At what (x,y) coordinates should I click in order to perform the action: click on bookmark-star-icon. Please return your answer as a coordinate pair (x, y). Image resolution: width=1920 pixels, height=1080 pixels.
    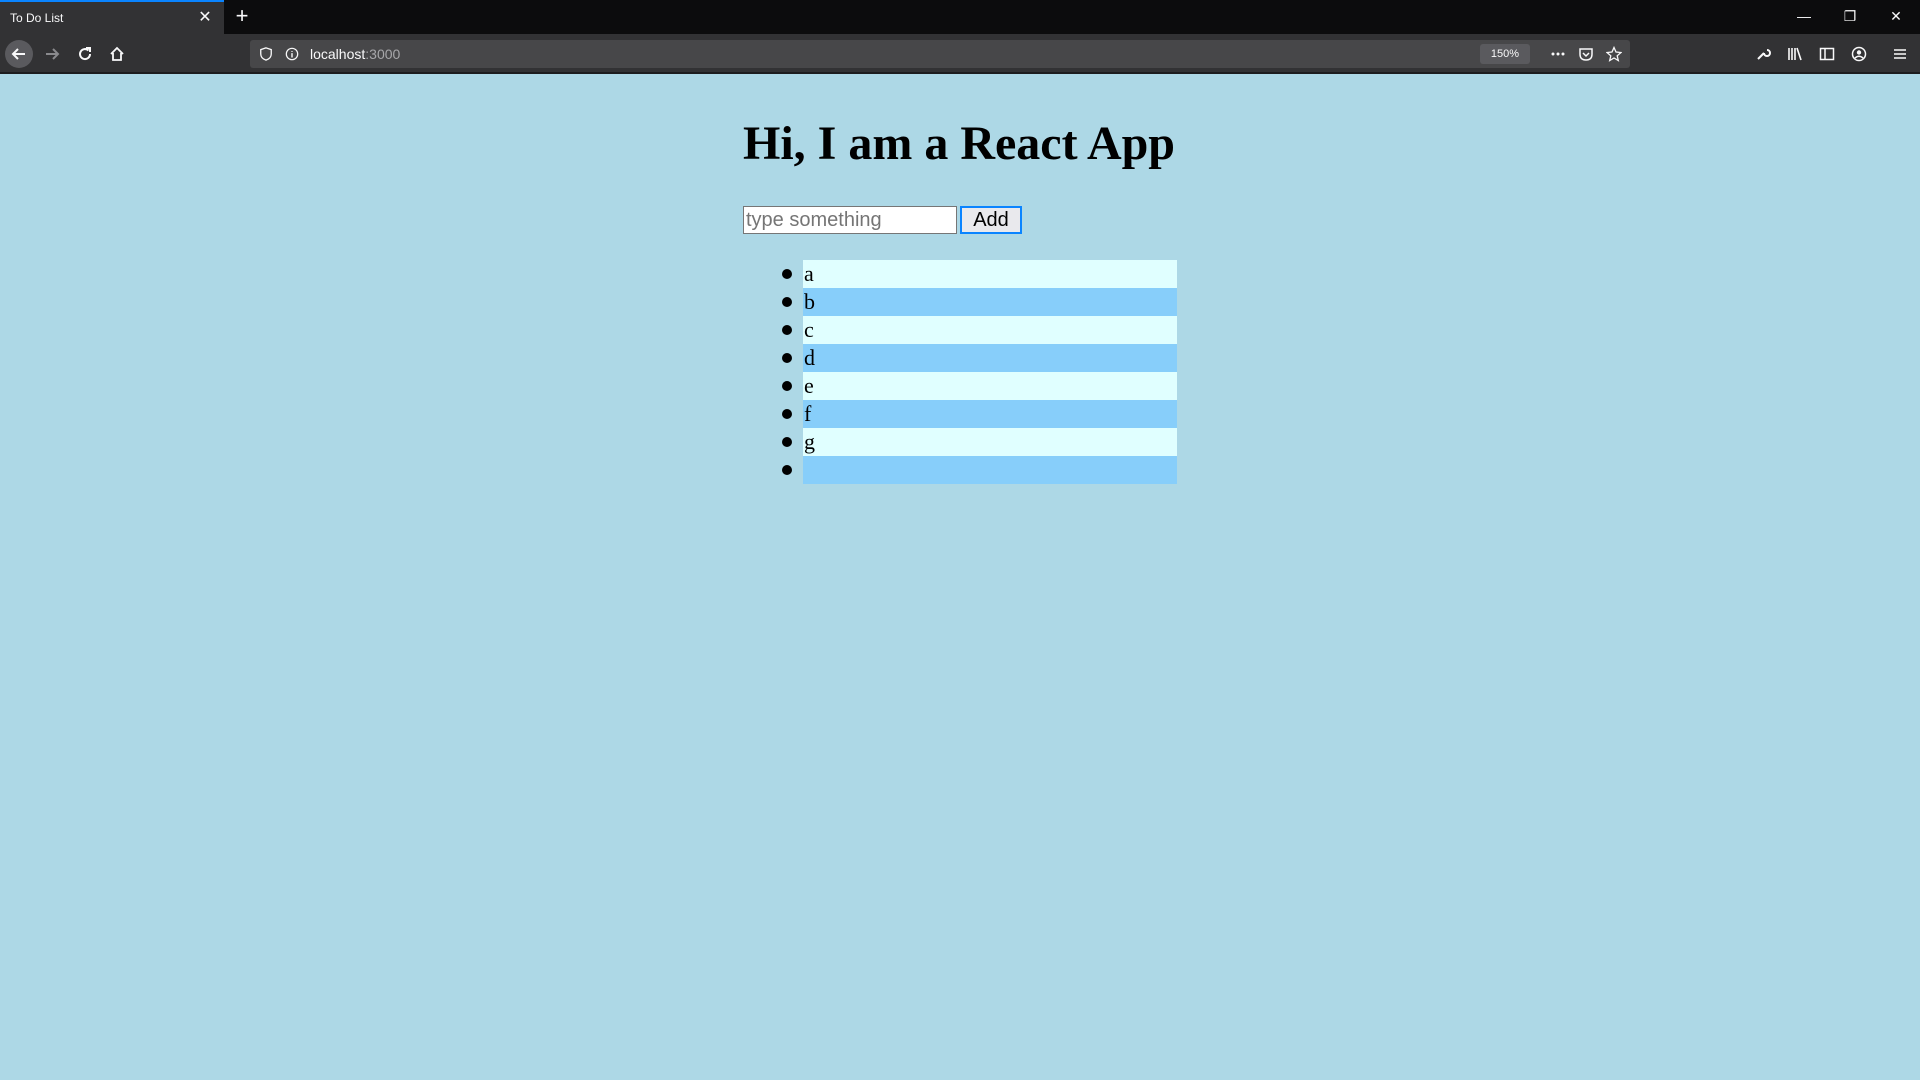
    Looking at the image, I should click on (1614, 54).